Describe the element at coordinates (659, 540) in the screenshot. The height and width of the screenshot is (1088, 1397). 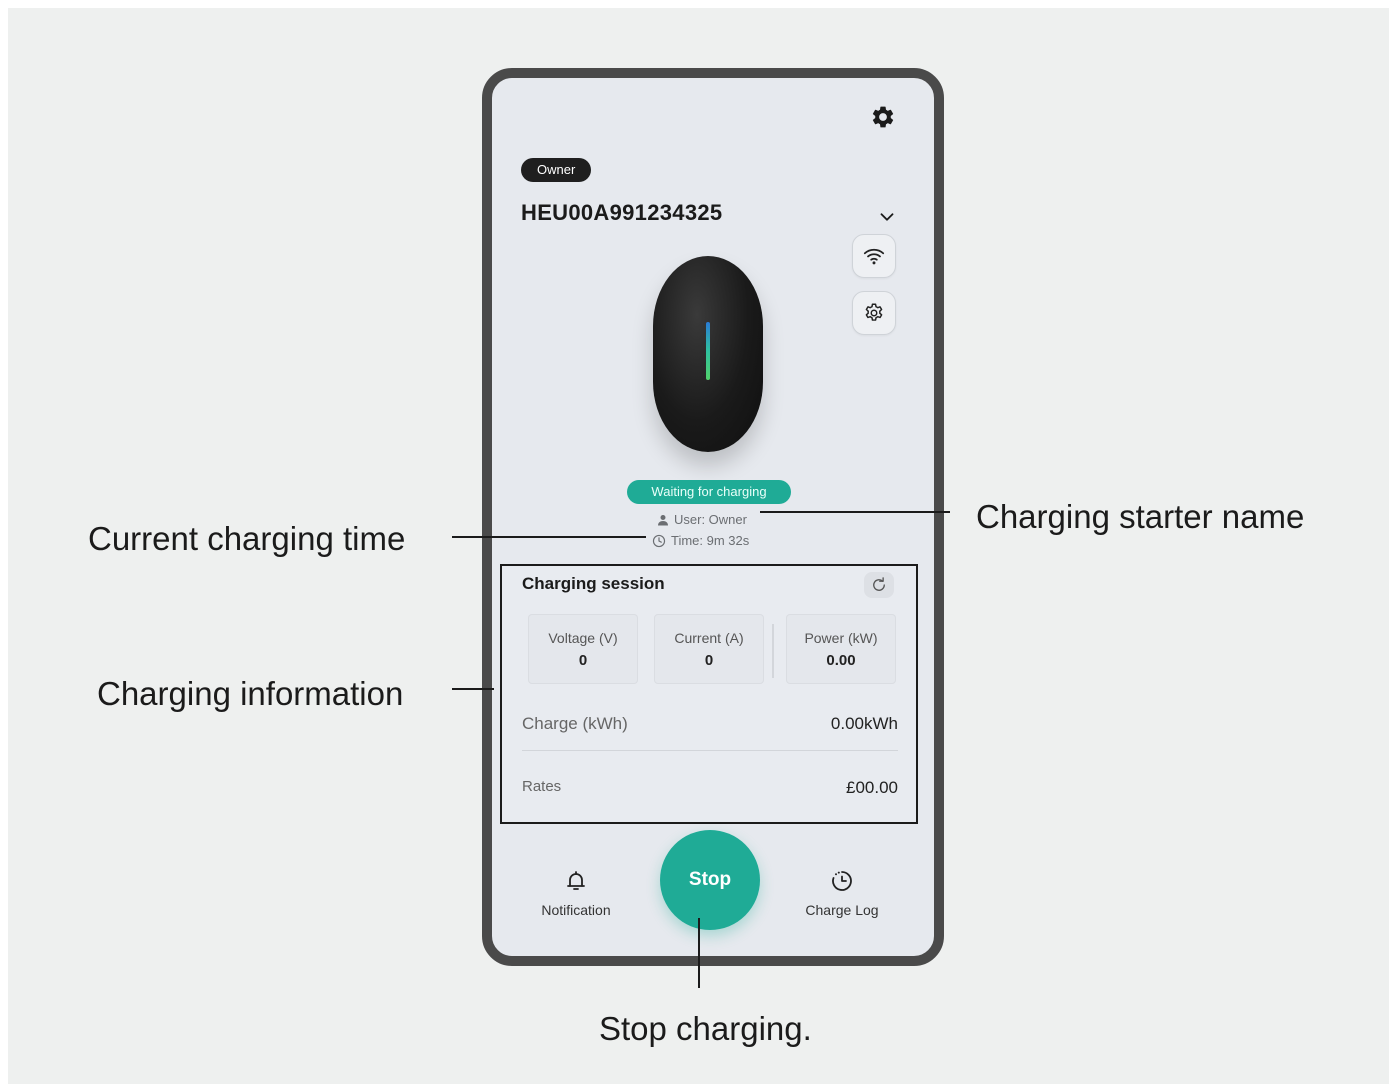
I see `clock-icon` at that location.